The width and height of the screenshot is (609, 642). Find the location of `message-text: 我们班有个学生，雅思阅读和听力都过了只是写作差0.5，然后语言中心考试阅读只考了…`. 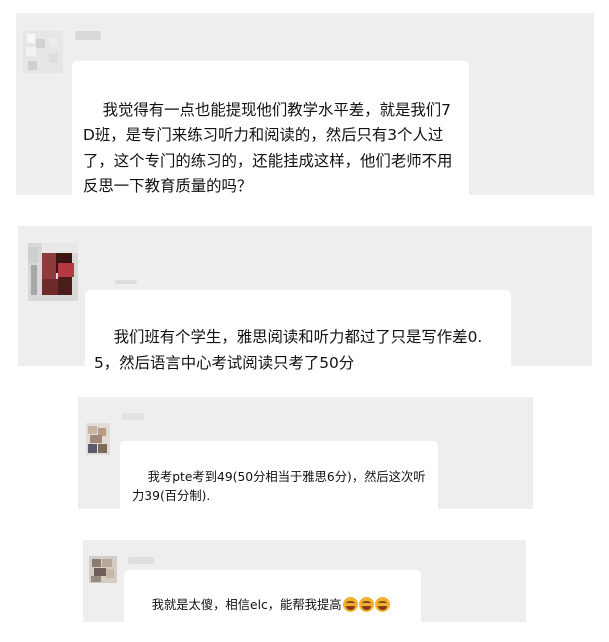

message-text: 我们班有个学生，雅思阅读和听力都过了只是写作差0.5，然后语言中心考试阅读只考了… is located at coordinates (288, 350).